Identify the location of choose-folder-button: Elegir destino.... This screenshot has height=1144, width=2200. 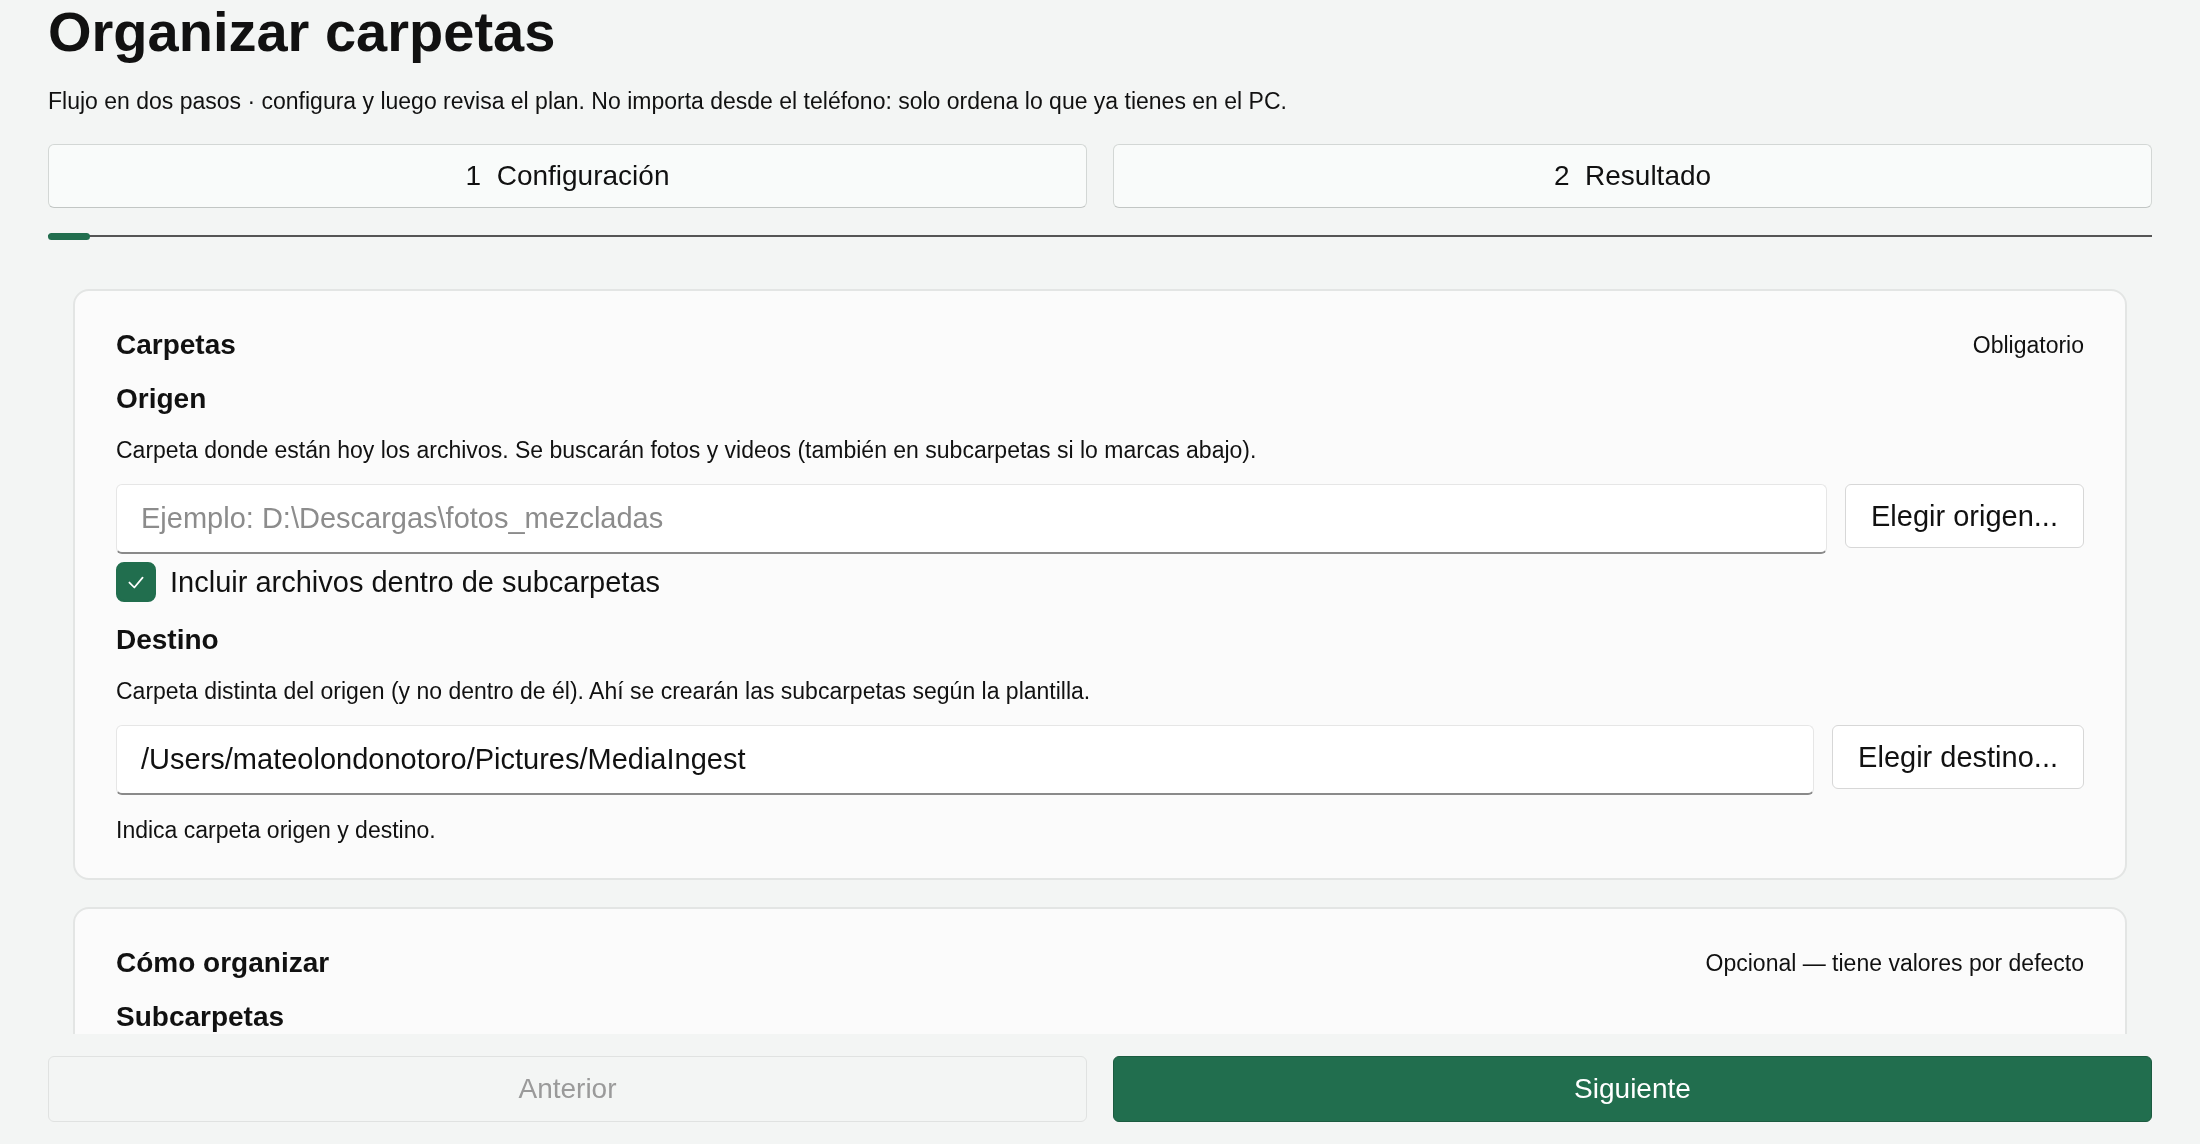
(1958, 757).